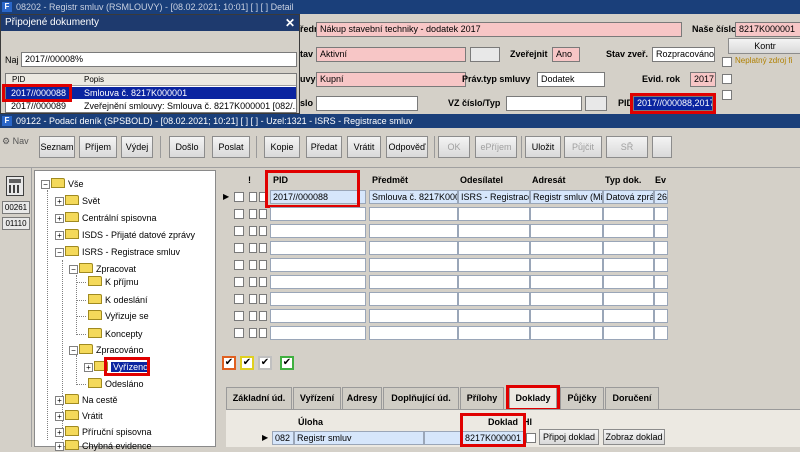 The height and width of the screenshot is (452, 800). I want to click on doklady-hl-checkbox, so click(531, 438).